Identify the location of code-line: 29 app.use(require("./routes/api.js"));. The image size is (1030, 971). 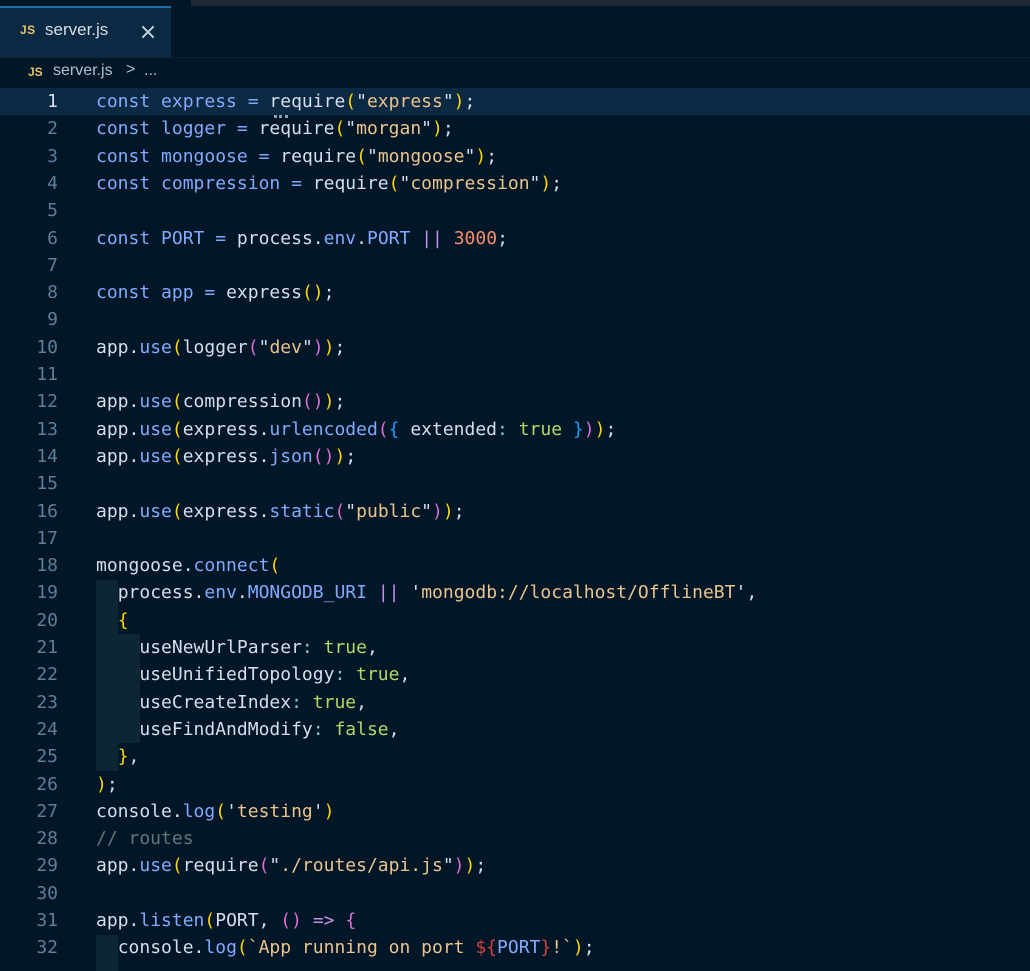
(515, 865).